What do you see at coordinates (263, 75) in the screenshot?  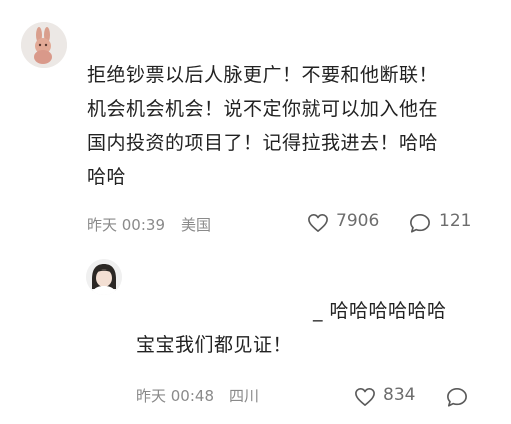 I see `comment-text-line-1: 拒绝钞票以后人脉更广！不要和他断联！` at bounding box center [263, 75].